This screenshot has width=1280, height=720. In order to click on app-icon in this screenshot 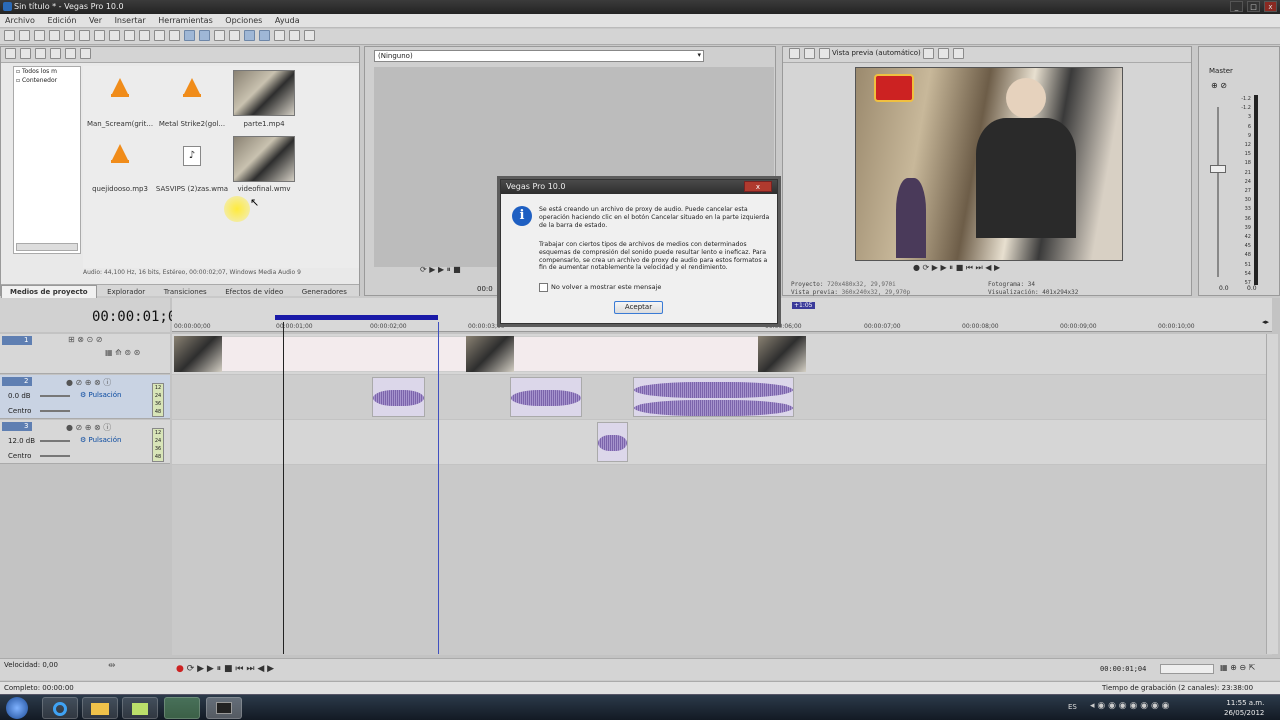, I will do `click(182, 708)`.